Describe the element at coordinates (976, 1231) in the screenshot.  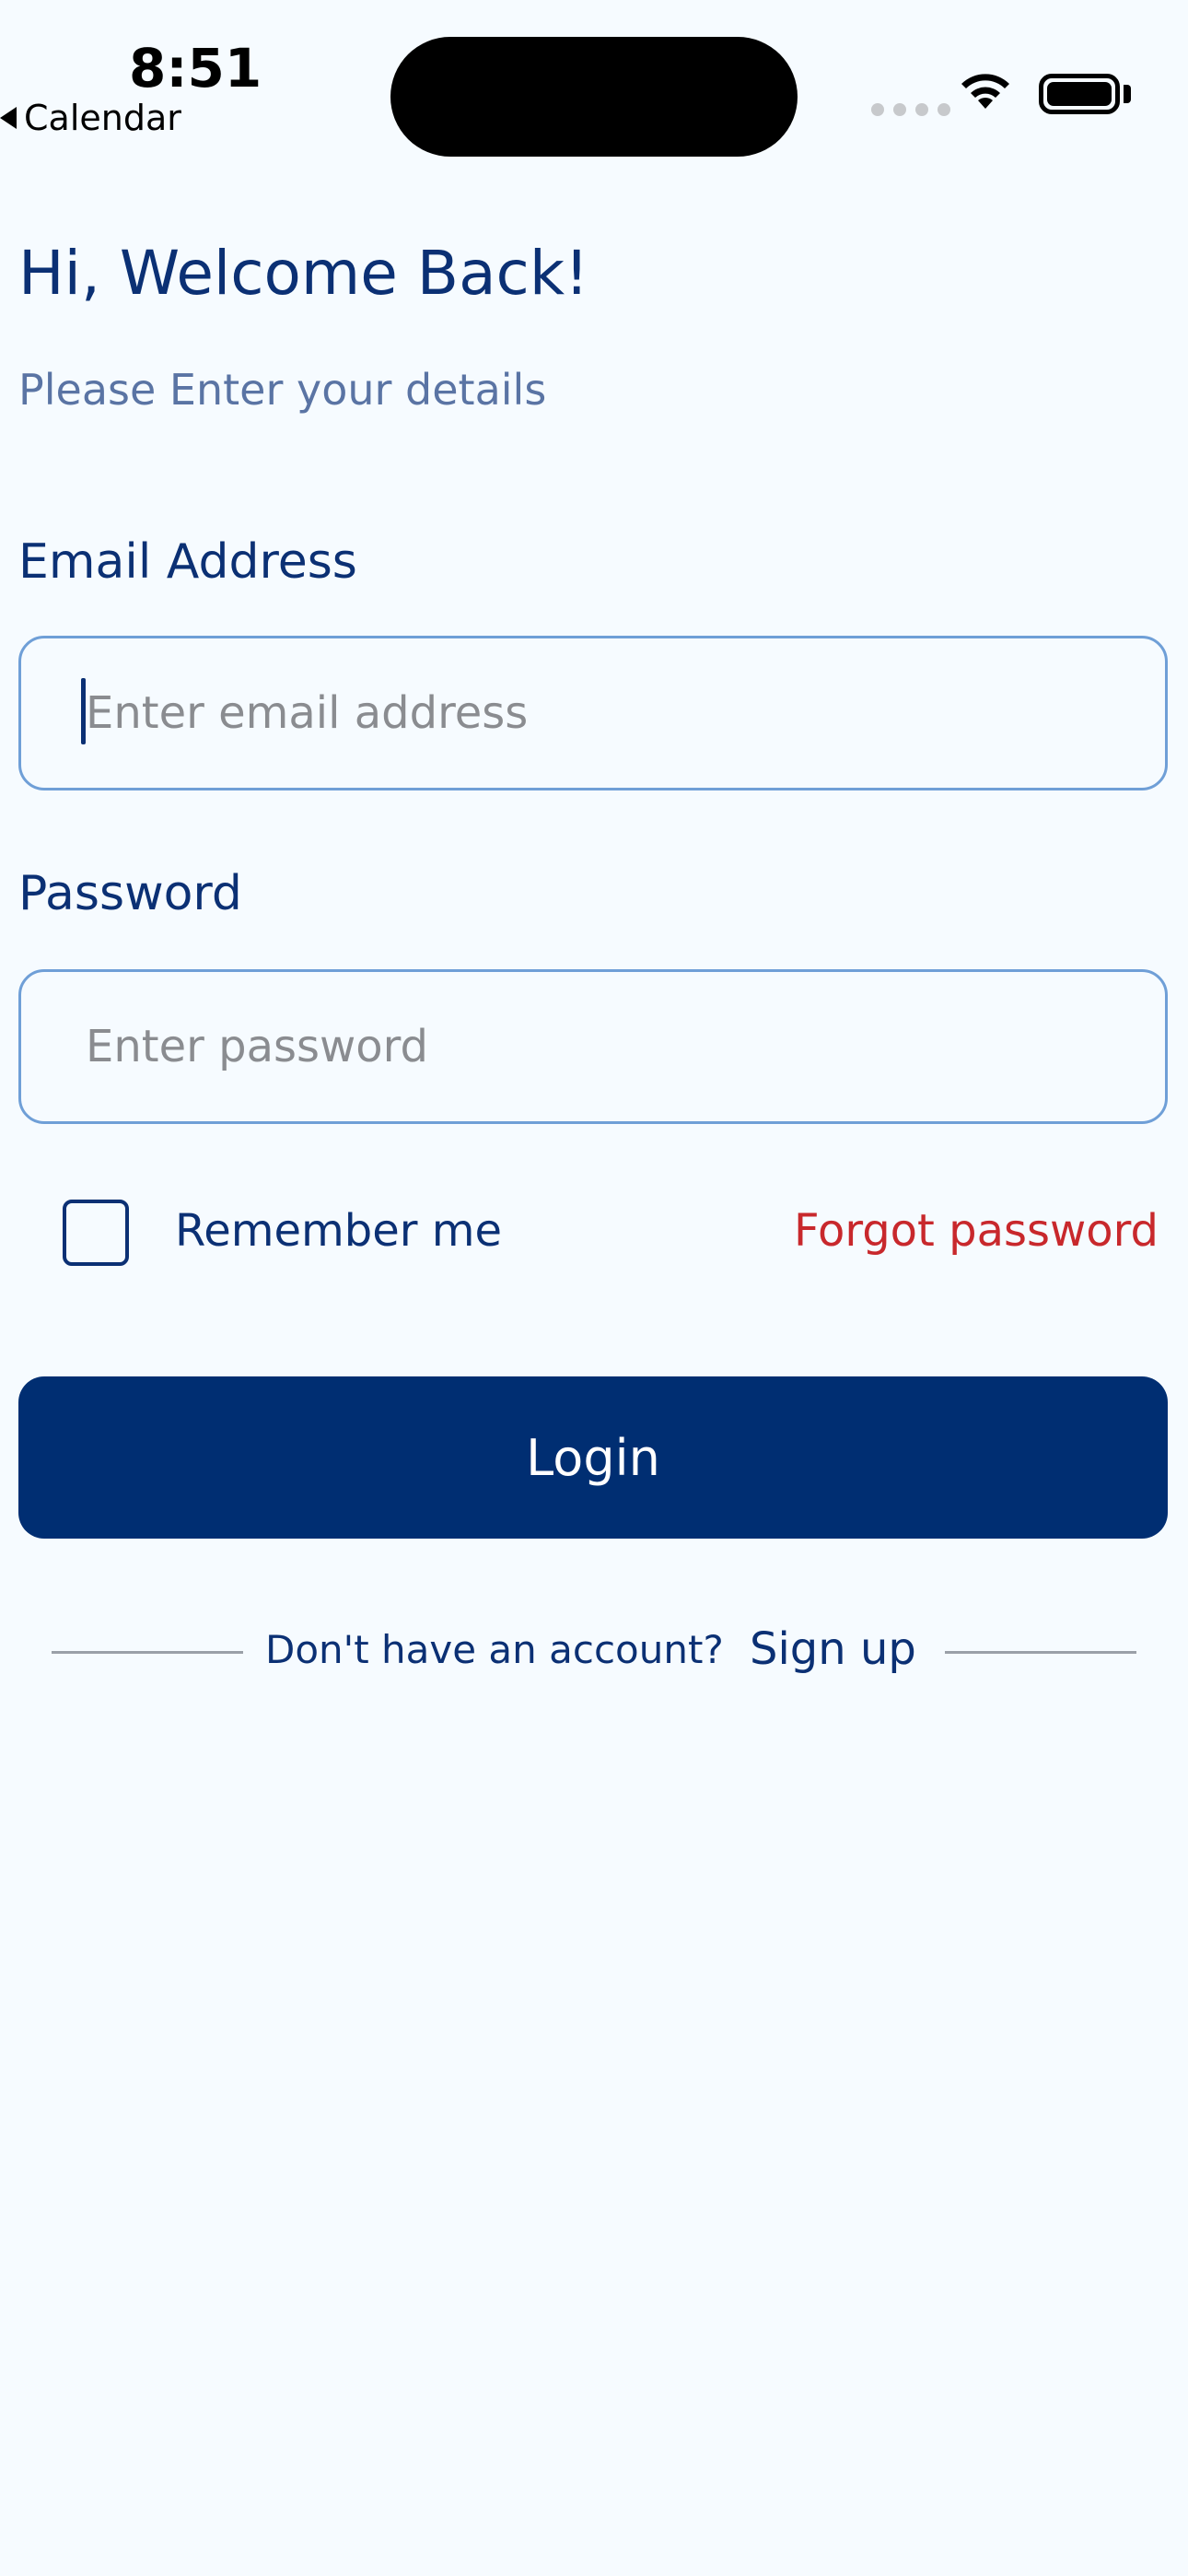
I see `forgot-password-link: Forgot password` at that location.